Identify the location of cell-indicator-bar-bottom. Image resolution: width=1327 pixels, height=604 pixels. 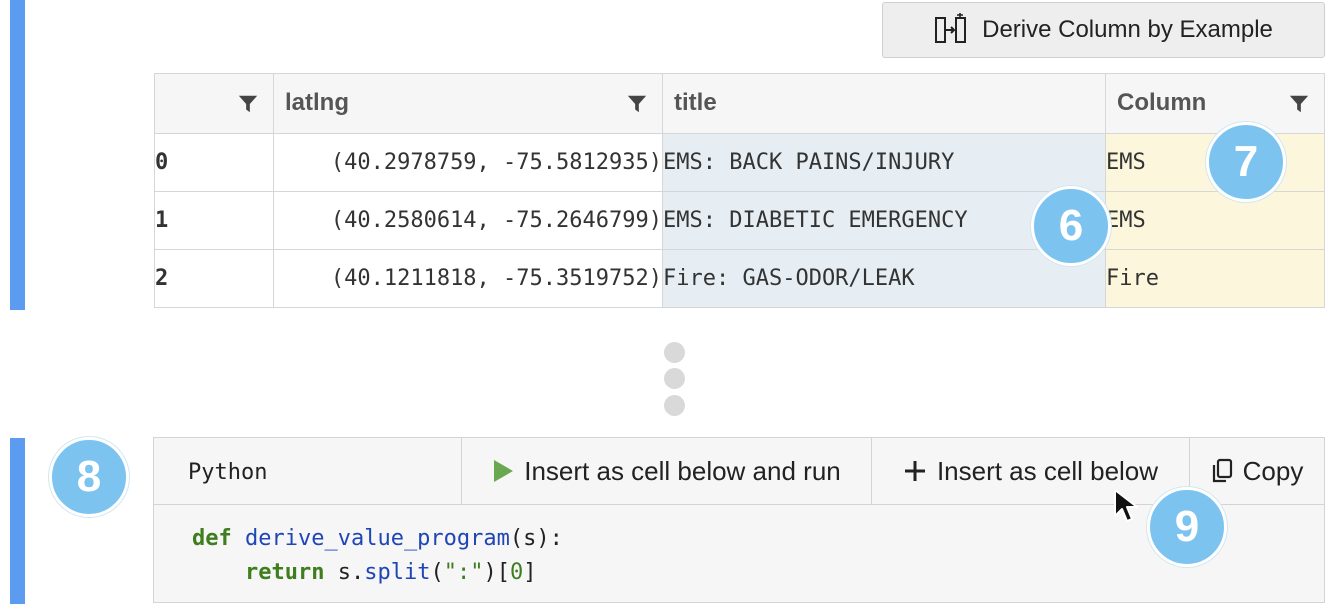
(17, 521).